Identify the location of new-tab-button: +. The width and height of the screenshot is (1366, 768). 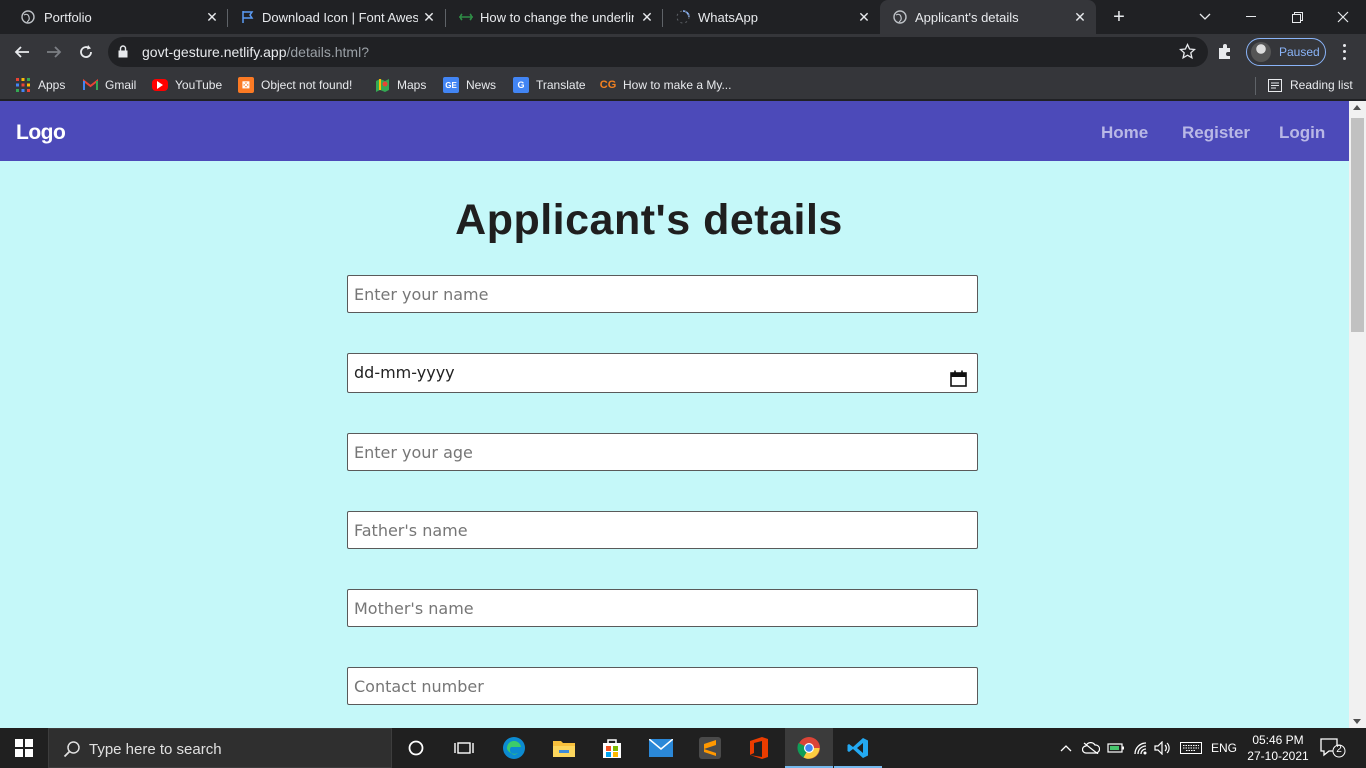
(1119, 18).